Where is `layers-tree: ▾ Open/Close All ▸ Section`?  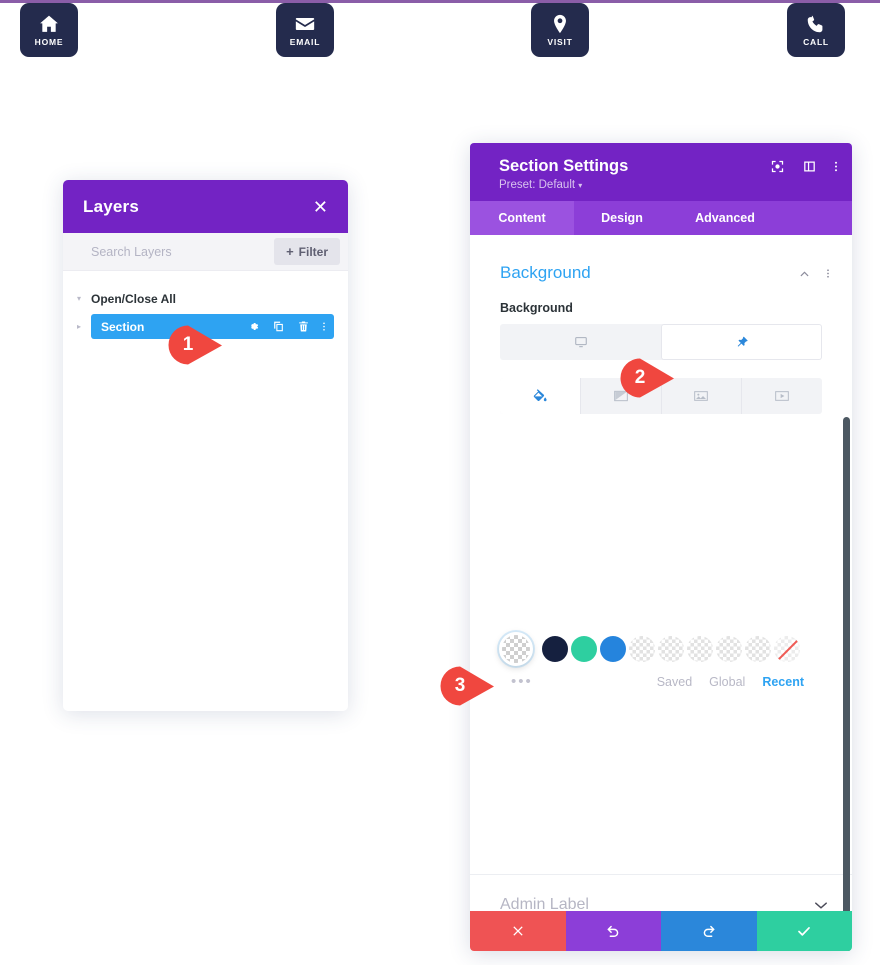
layers-tree: ▾ Open/Close All ▸ Section is located at coordinates (205, 305).